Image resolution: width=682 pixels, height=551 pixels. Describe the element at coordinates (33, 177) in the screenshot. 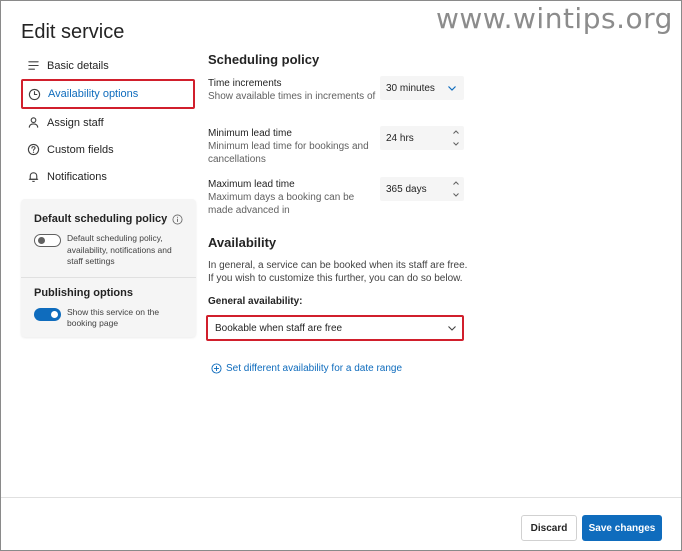

I see `bell-icon` at that location.